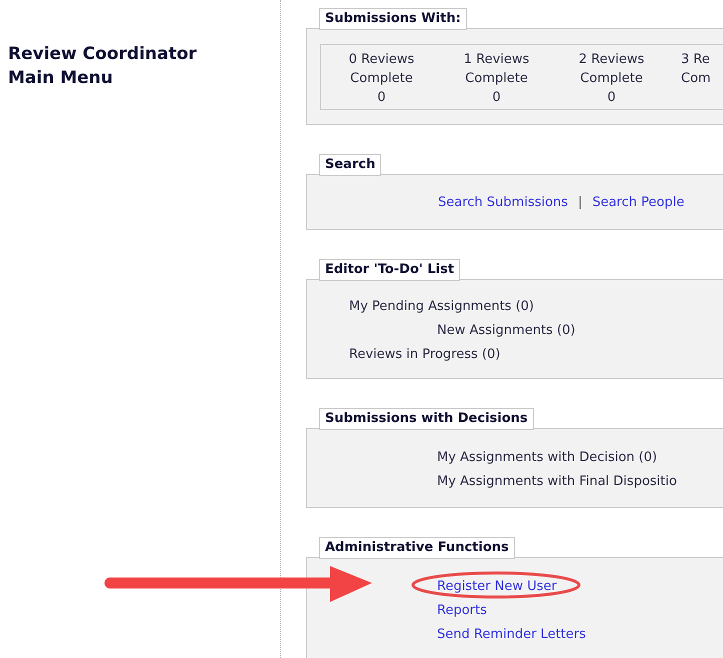 This screenshot has width=723, height=658. What do you see at coordinates (696, 69) in the screenshot?
I see `column-heading: 3 Re Com` at bounding box center [696, 69].